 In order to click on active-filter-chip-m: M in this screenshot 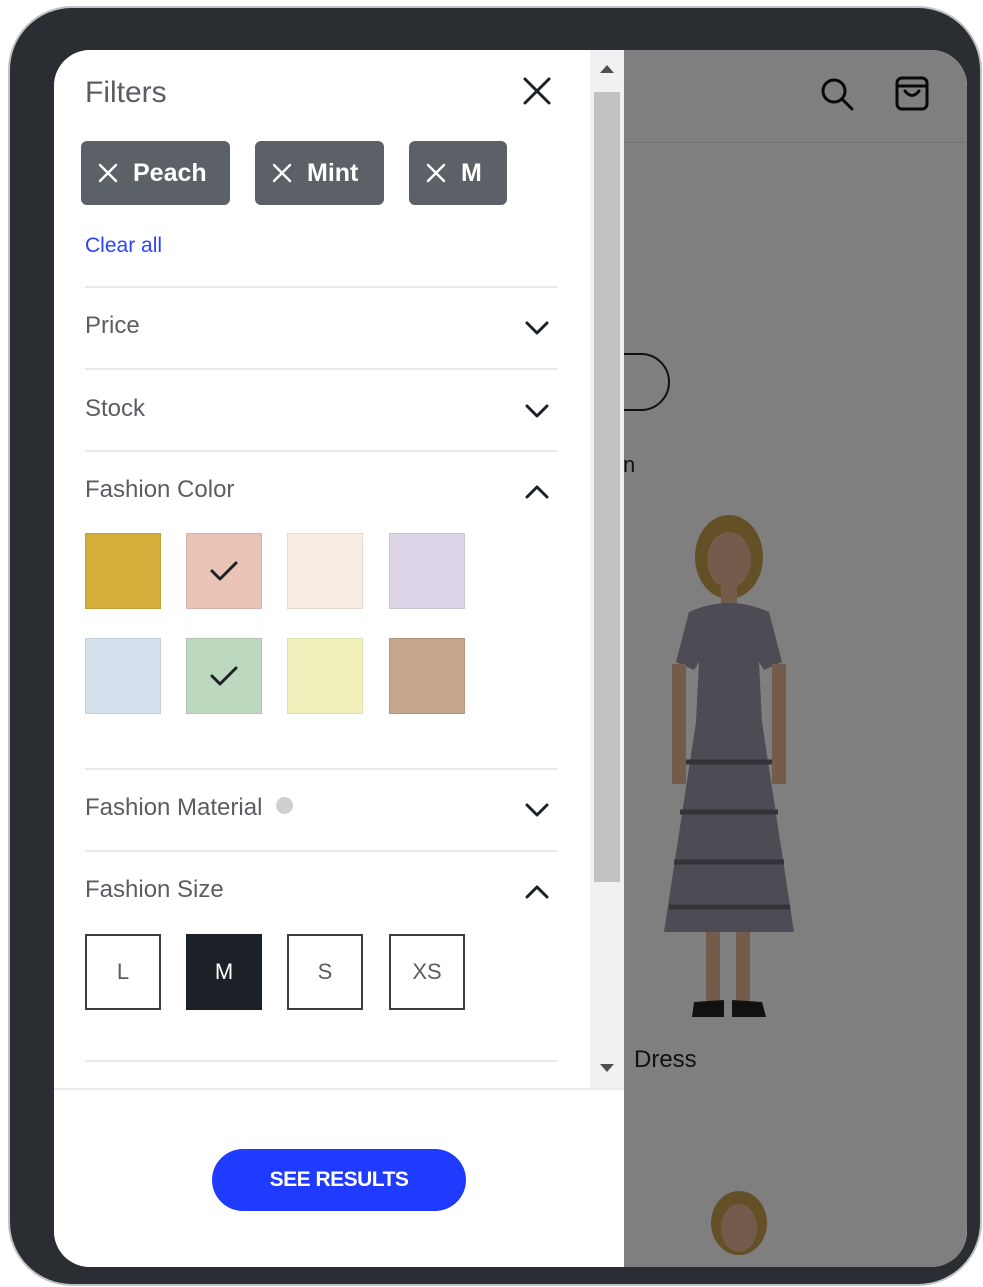, I will do `click(458, 173)`.